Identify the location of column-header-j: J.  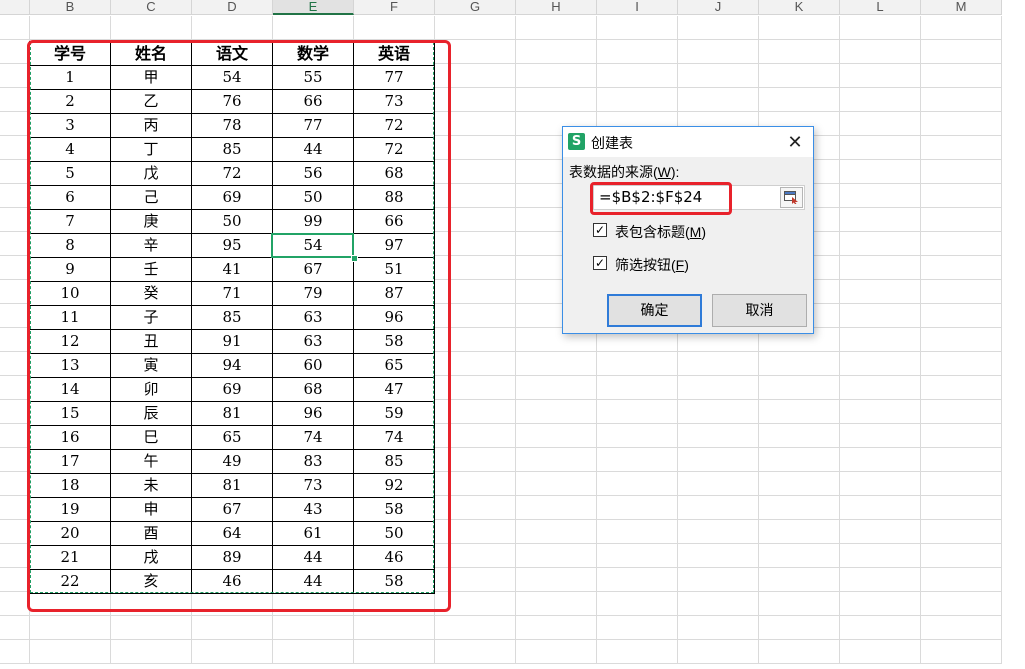
(718, 7).